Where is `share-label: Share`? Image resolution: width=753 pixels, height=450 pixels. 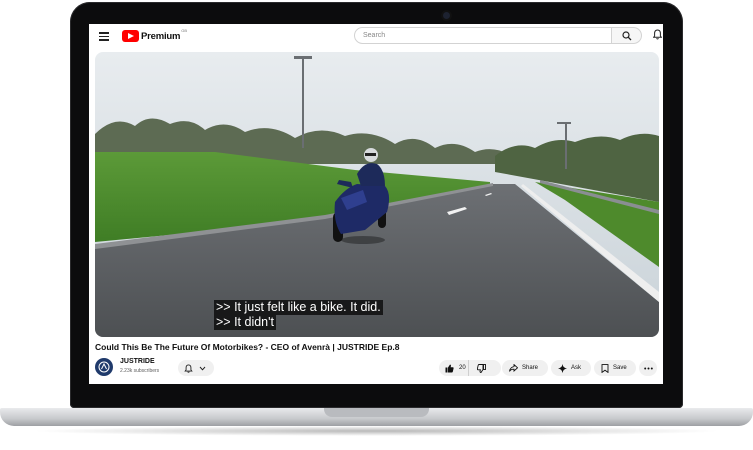 share-label: Share is located at coordinates (530, 368).